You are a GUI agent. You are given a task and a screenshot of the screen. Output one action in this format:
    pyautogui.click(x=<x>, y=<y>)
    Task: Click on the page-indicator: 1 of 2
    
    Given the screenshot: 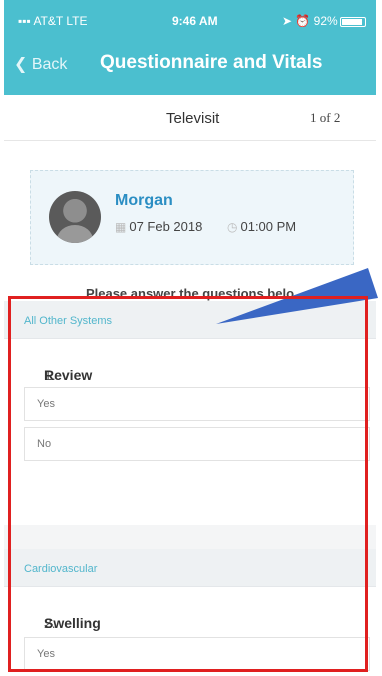 What is the action you would take?
    pyautogui.click(x=325, y=117)
    